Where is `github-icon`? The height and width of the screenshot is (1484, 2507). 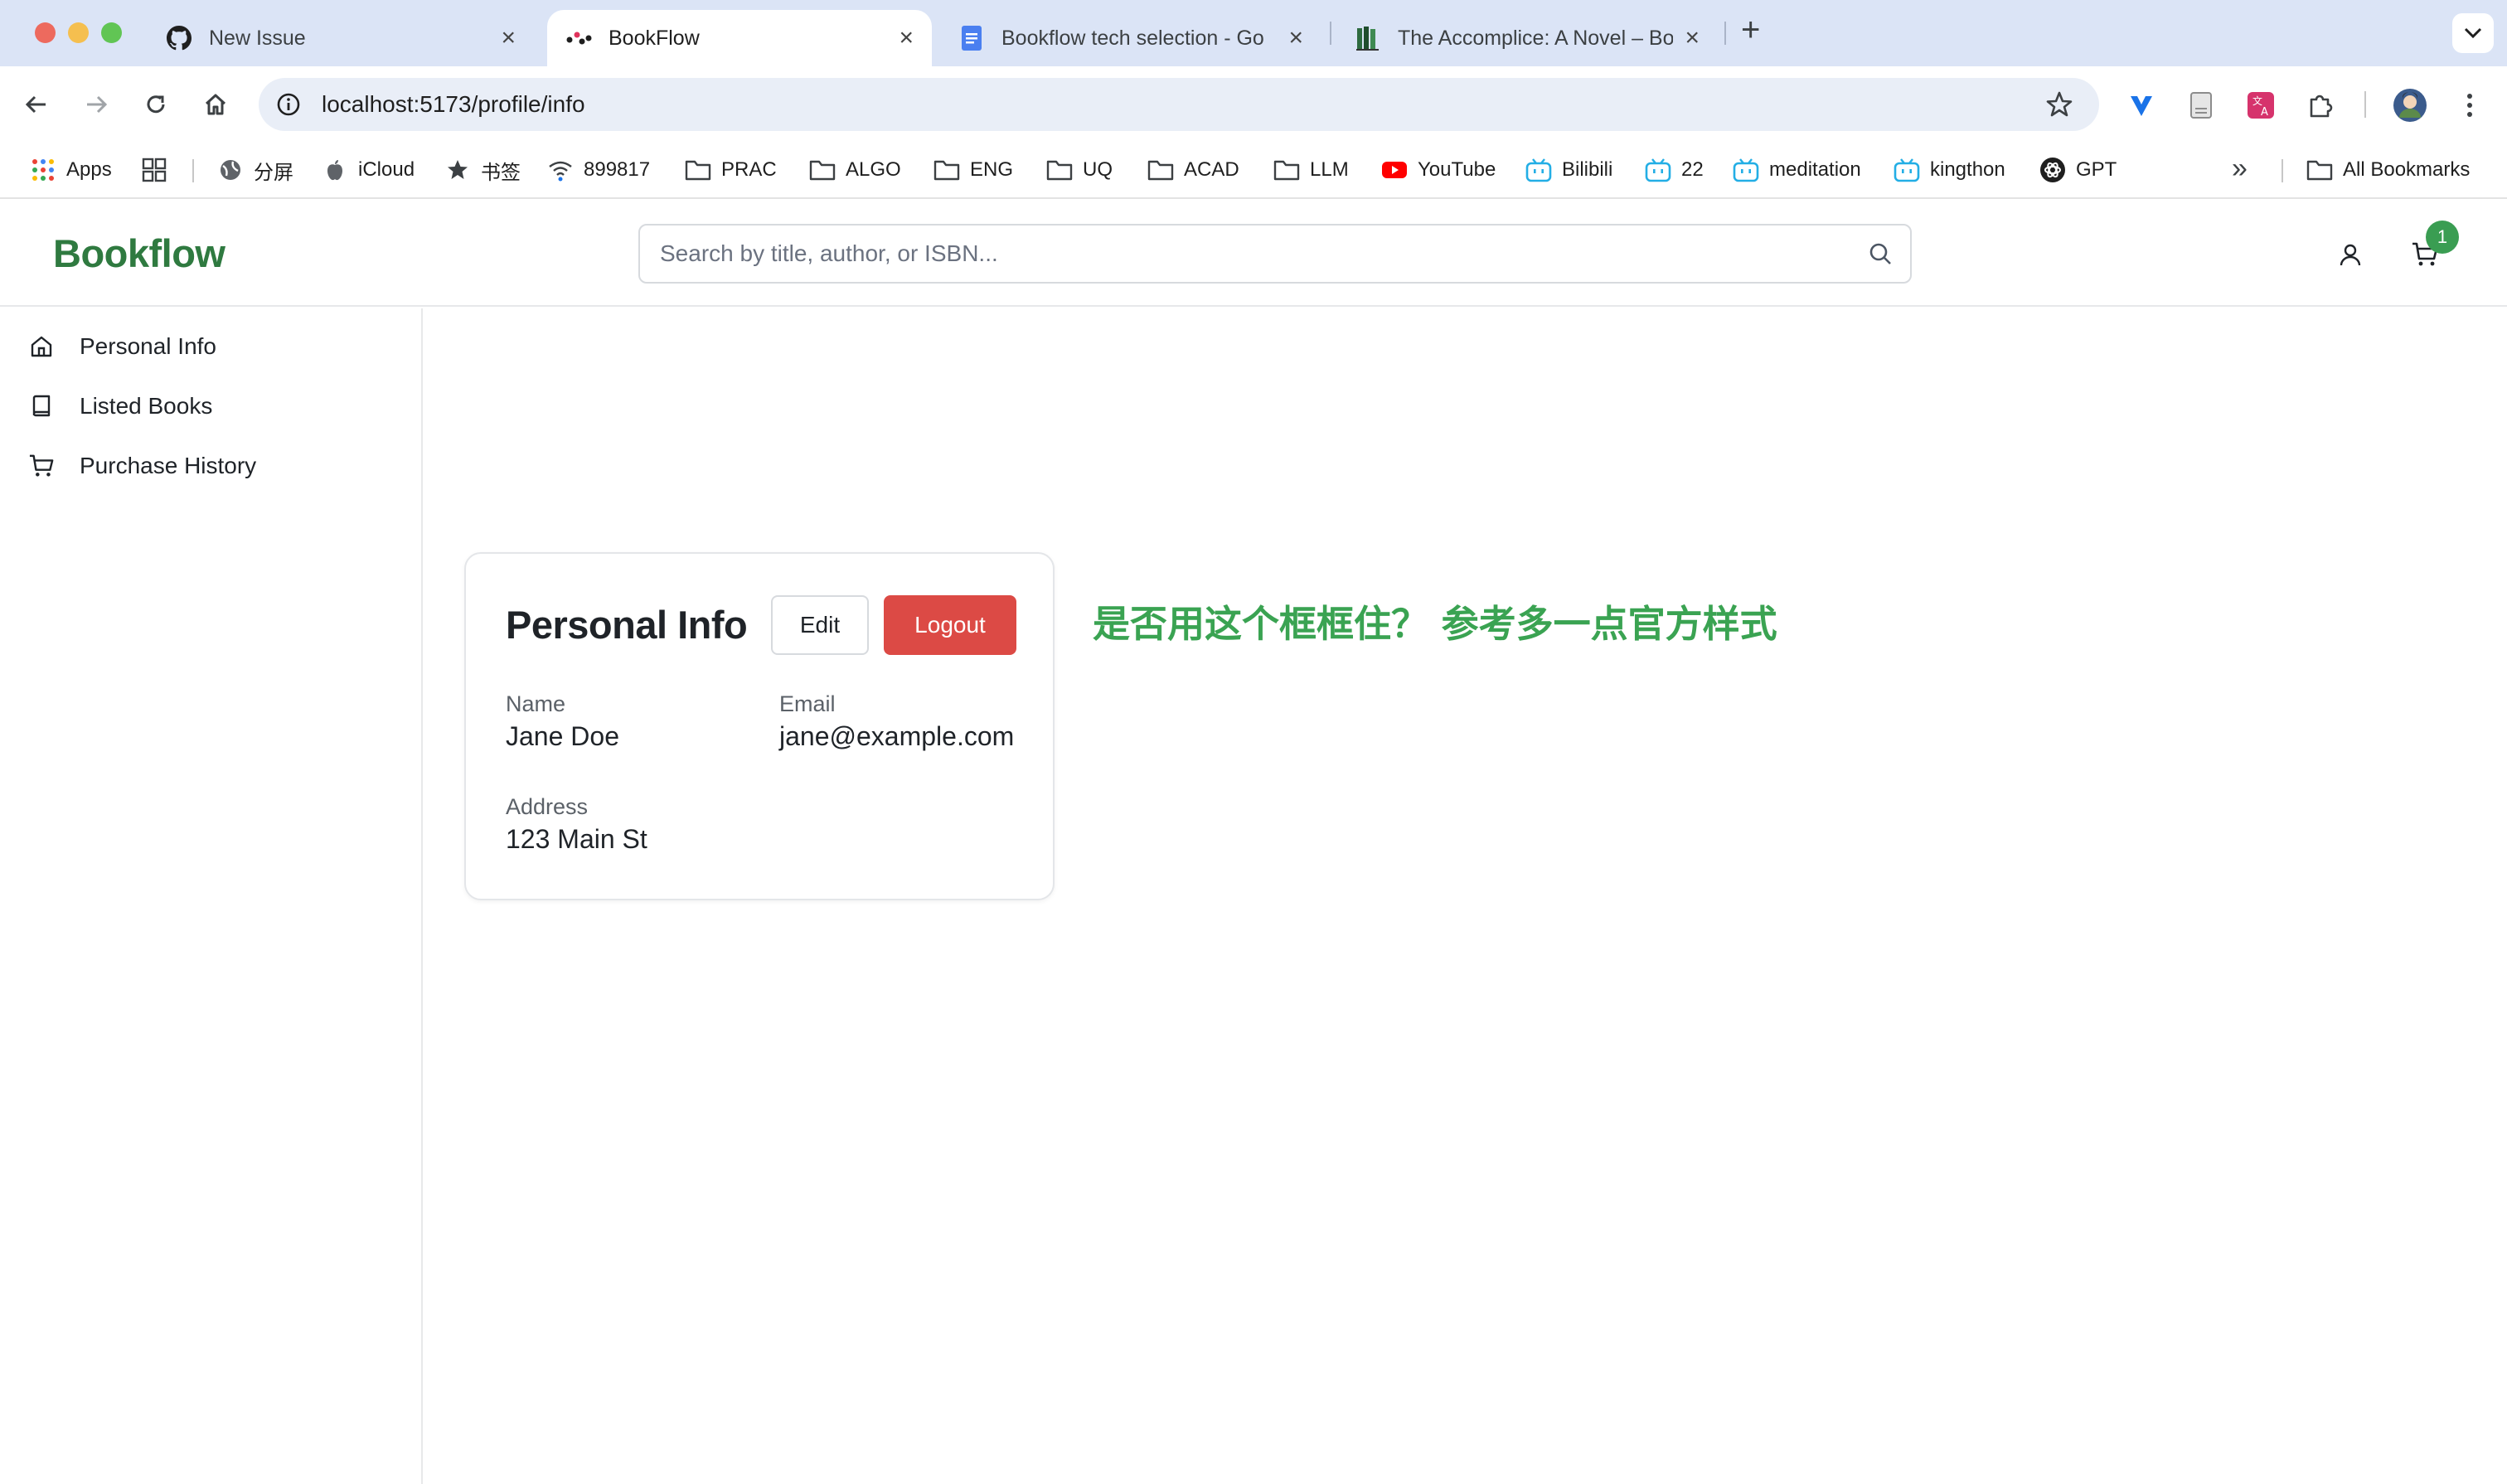
github-icon is located at coordinates (179, 38).